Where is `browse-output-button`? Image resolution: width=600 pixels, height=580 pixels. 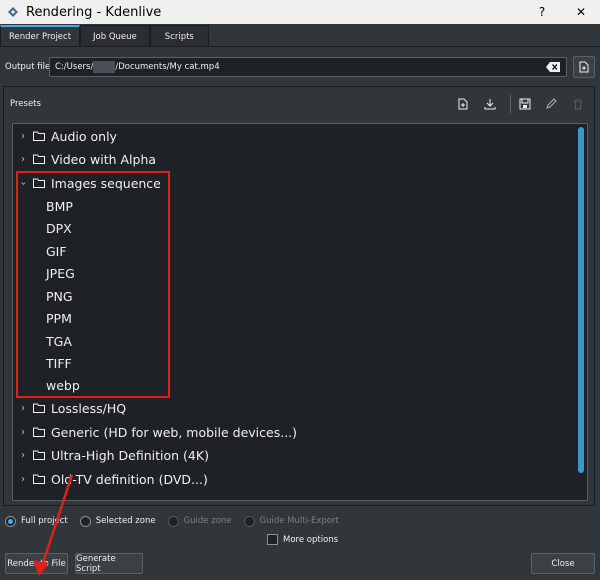 browse-output-button is located at coordinates (584, 67).